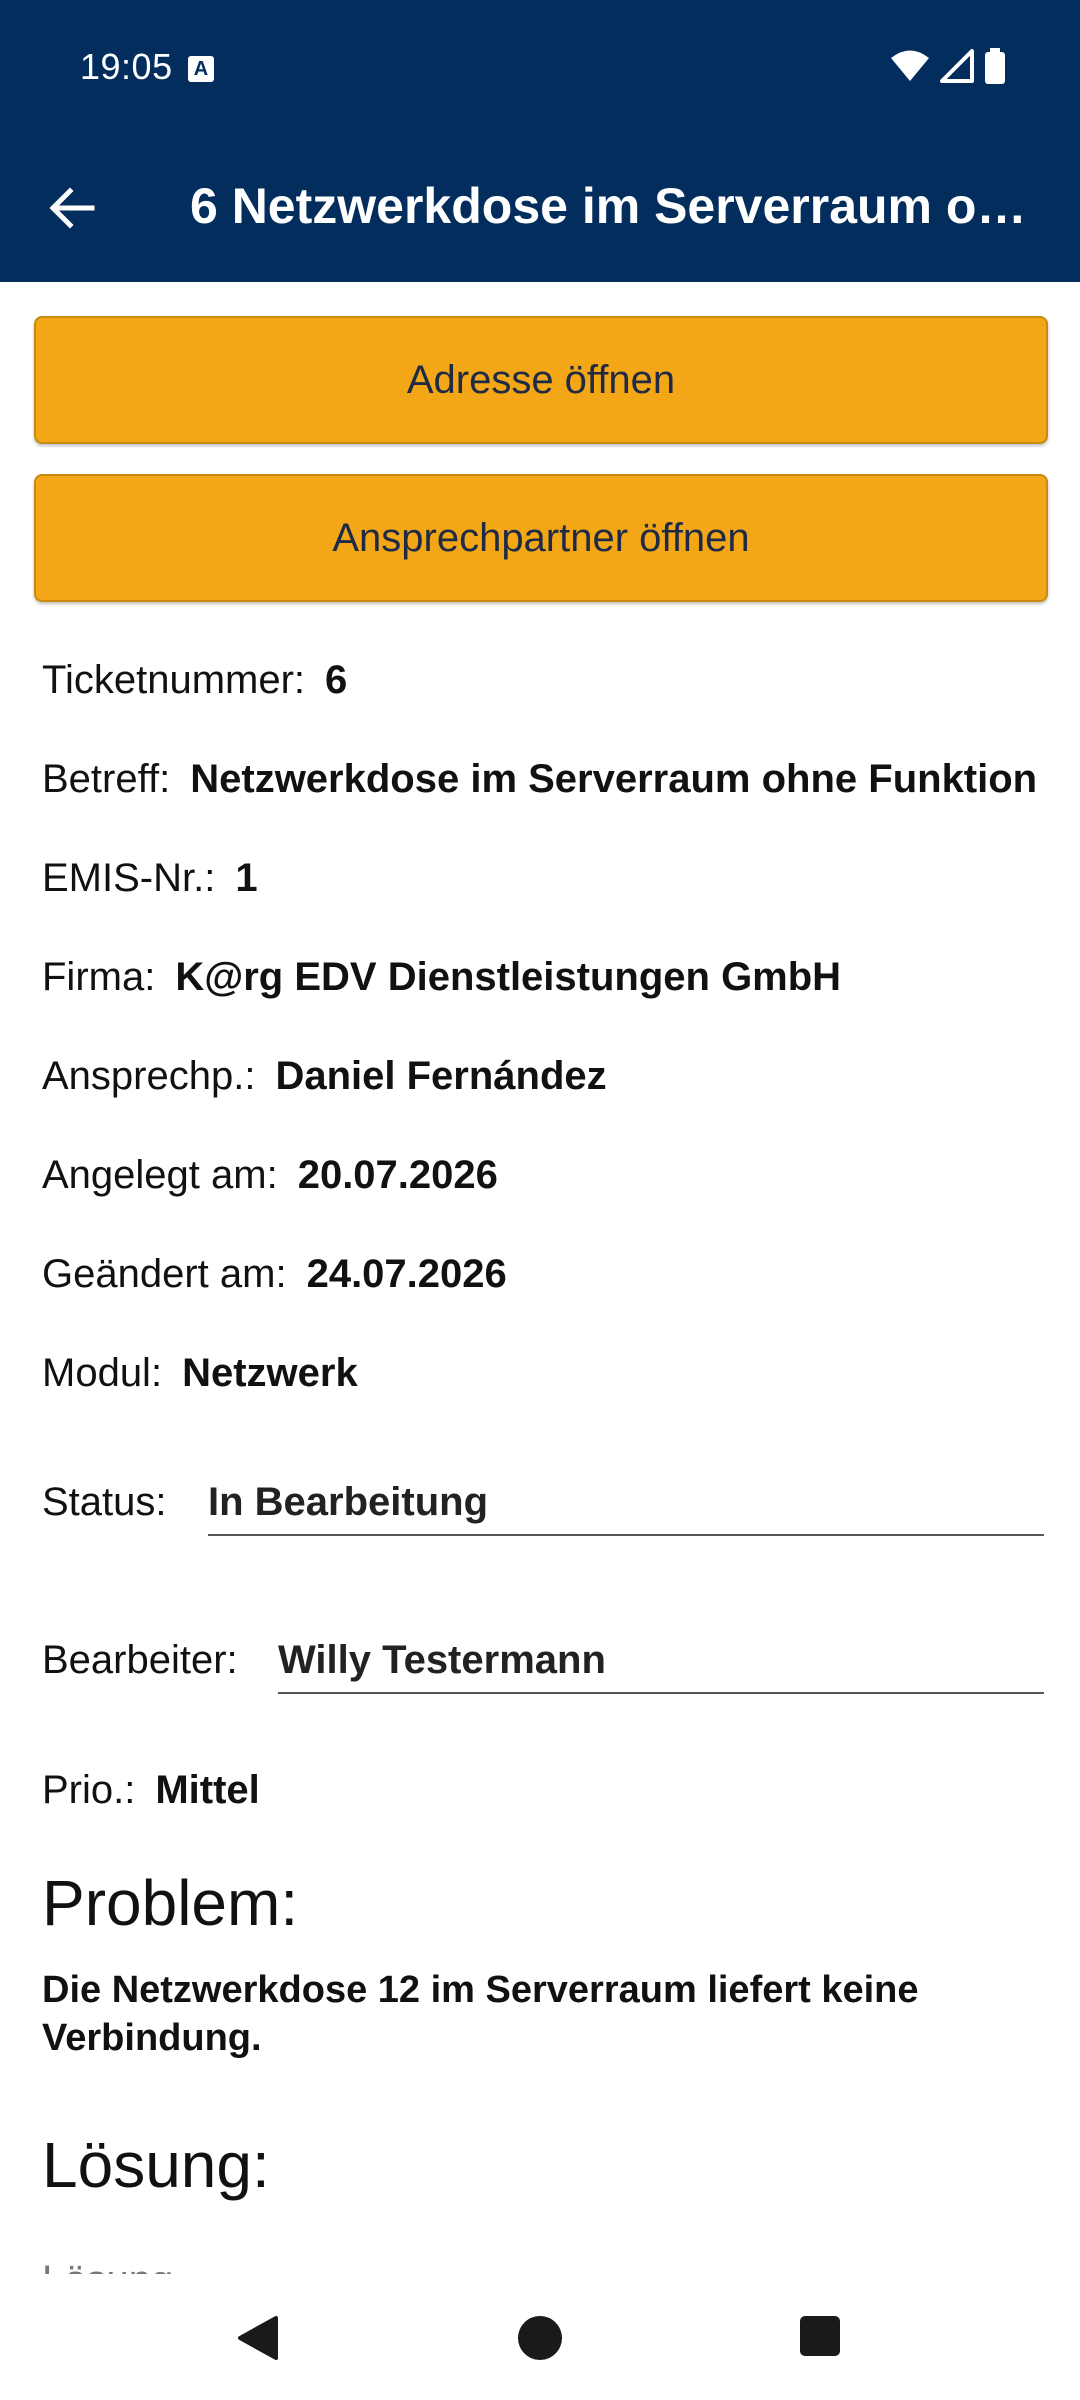  What do you see at coordinates (661, 1663) in the screenshot?
I see `editor-input: Willy Testermann` at bounding box center [661, 1663].